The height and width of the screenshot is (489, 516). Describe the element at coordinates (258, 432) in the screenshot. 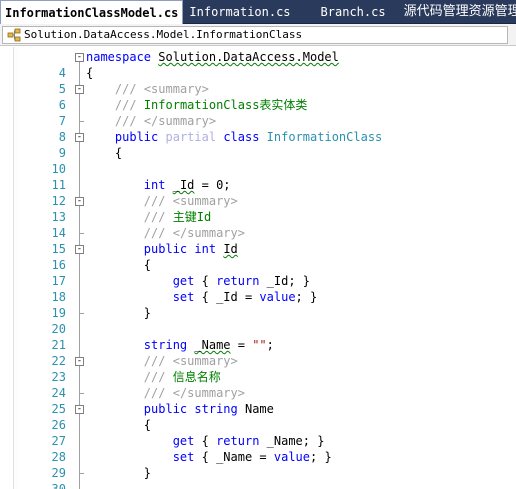

I see `code-line: 27 {` at that location.